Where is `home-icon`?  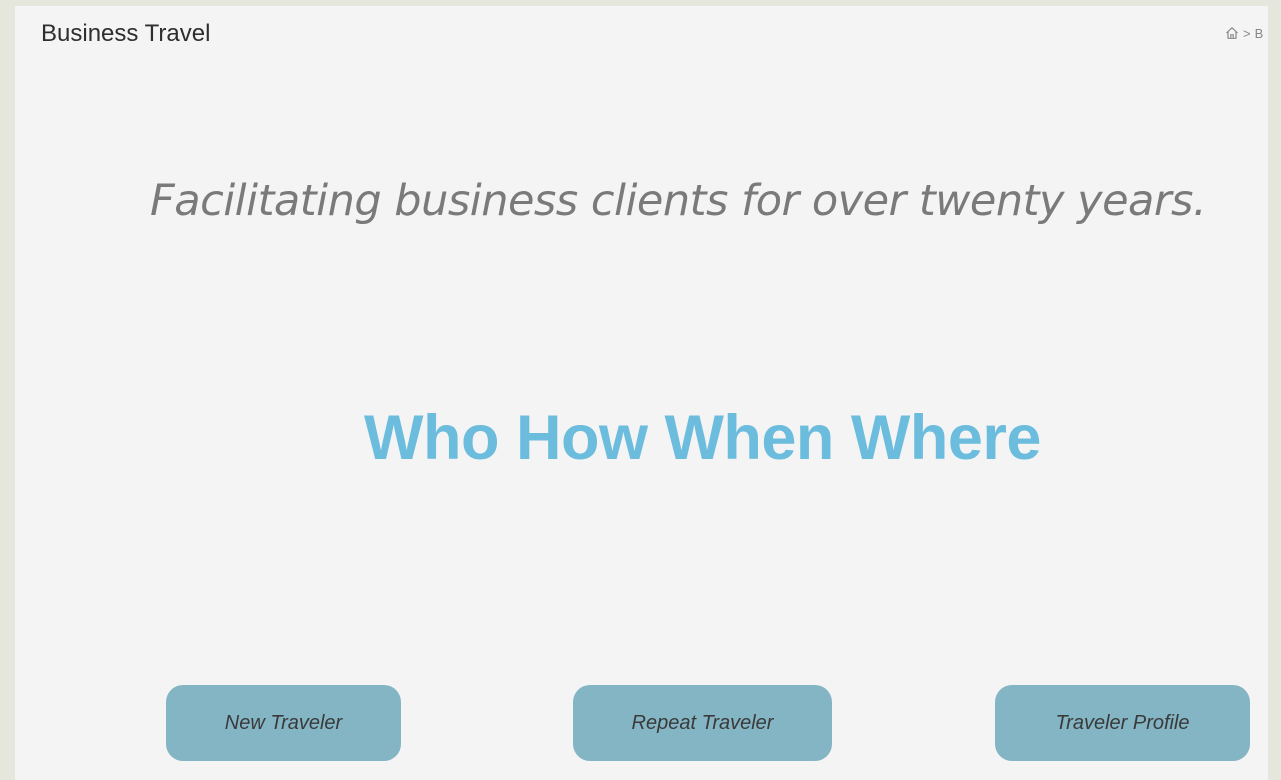 home-icon is located at coordinates (1232, 33).